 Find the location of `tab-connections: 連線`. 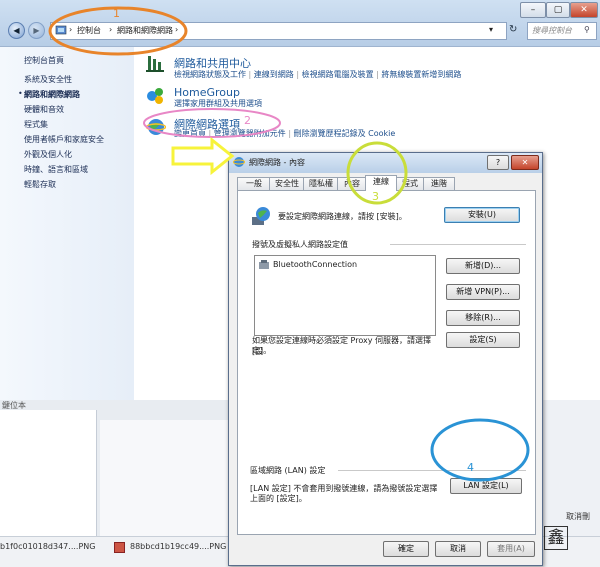

tab-connections: 連線 is located at coordinates (381, 183).